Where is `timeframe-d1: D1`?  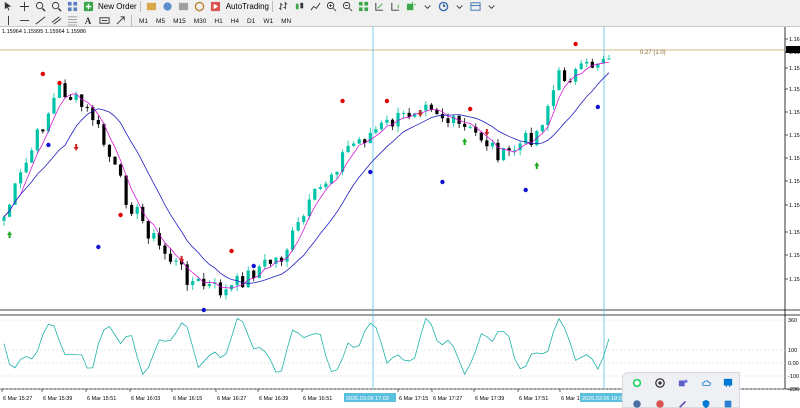 timeframe-d1: D1 is located at coordinates (251, 20).